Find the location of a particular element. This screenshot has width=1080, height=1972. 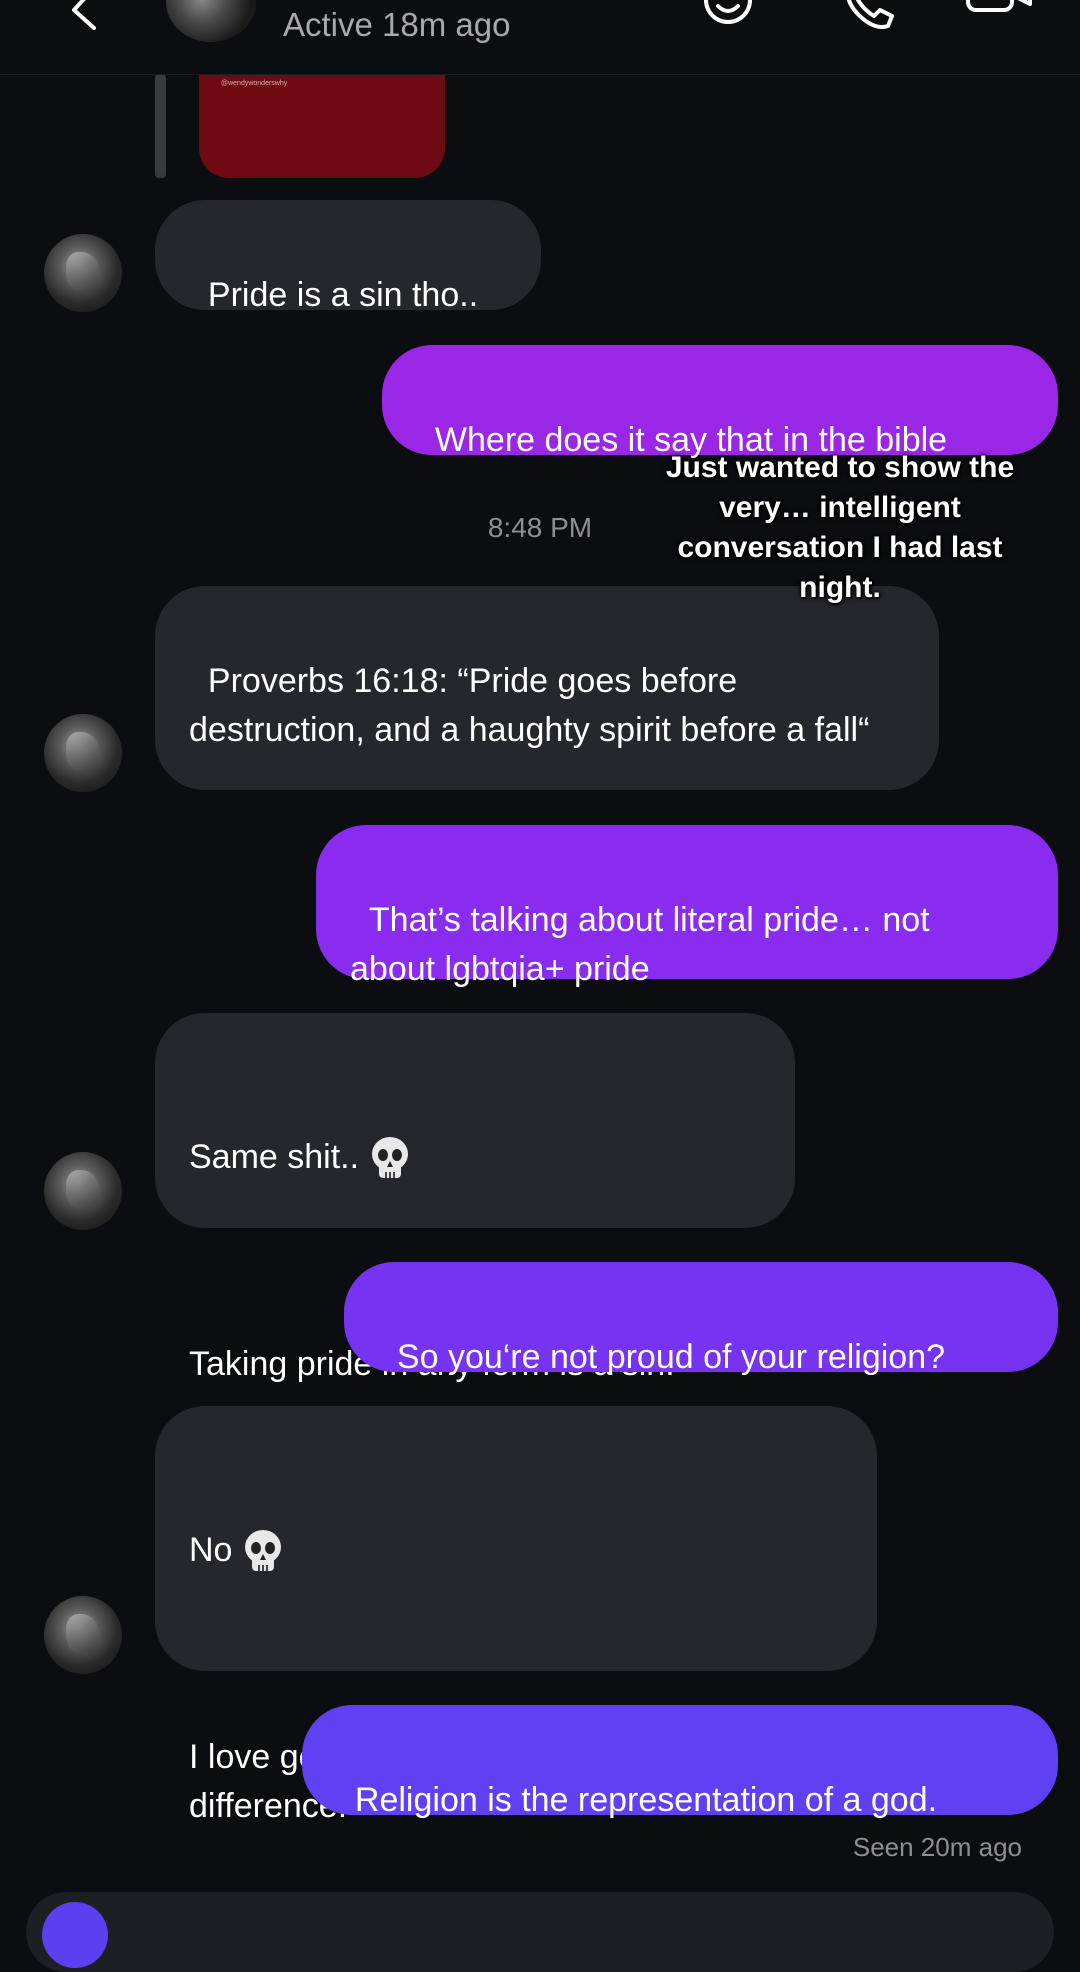

message-composer is located at coordinates (540, 1932).